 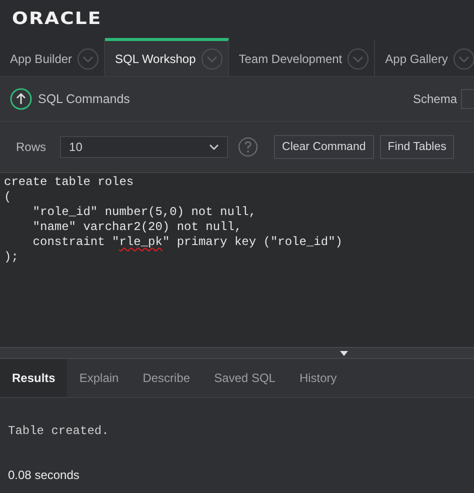 I want to click on result-message: Table created., so click(x=59, y=431).